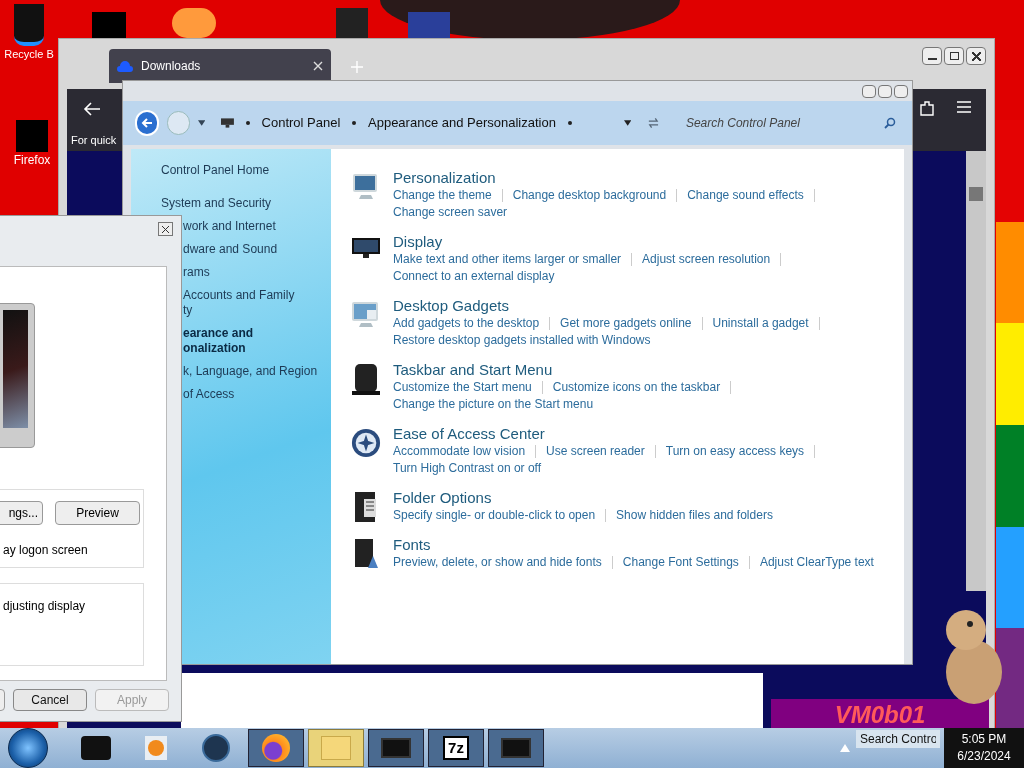 This screenshot has width=1024, height=768. What do you see at coordinates (706, 259) in the screenshot?
I see `task-link: Adjust screen resolution` at bounding box center [706, 259].